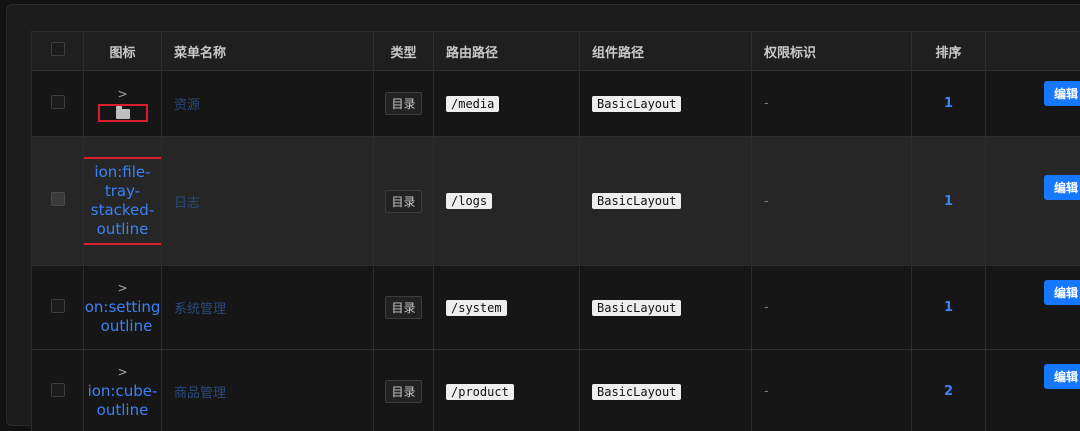 Image resolution: width=1080 pixels, height=431 pixels. Describe the element at coordinates (469, 201) in the screenshot. I see `route-path-tag: /logs` at that location.